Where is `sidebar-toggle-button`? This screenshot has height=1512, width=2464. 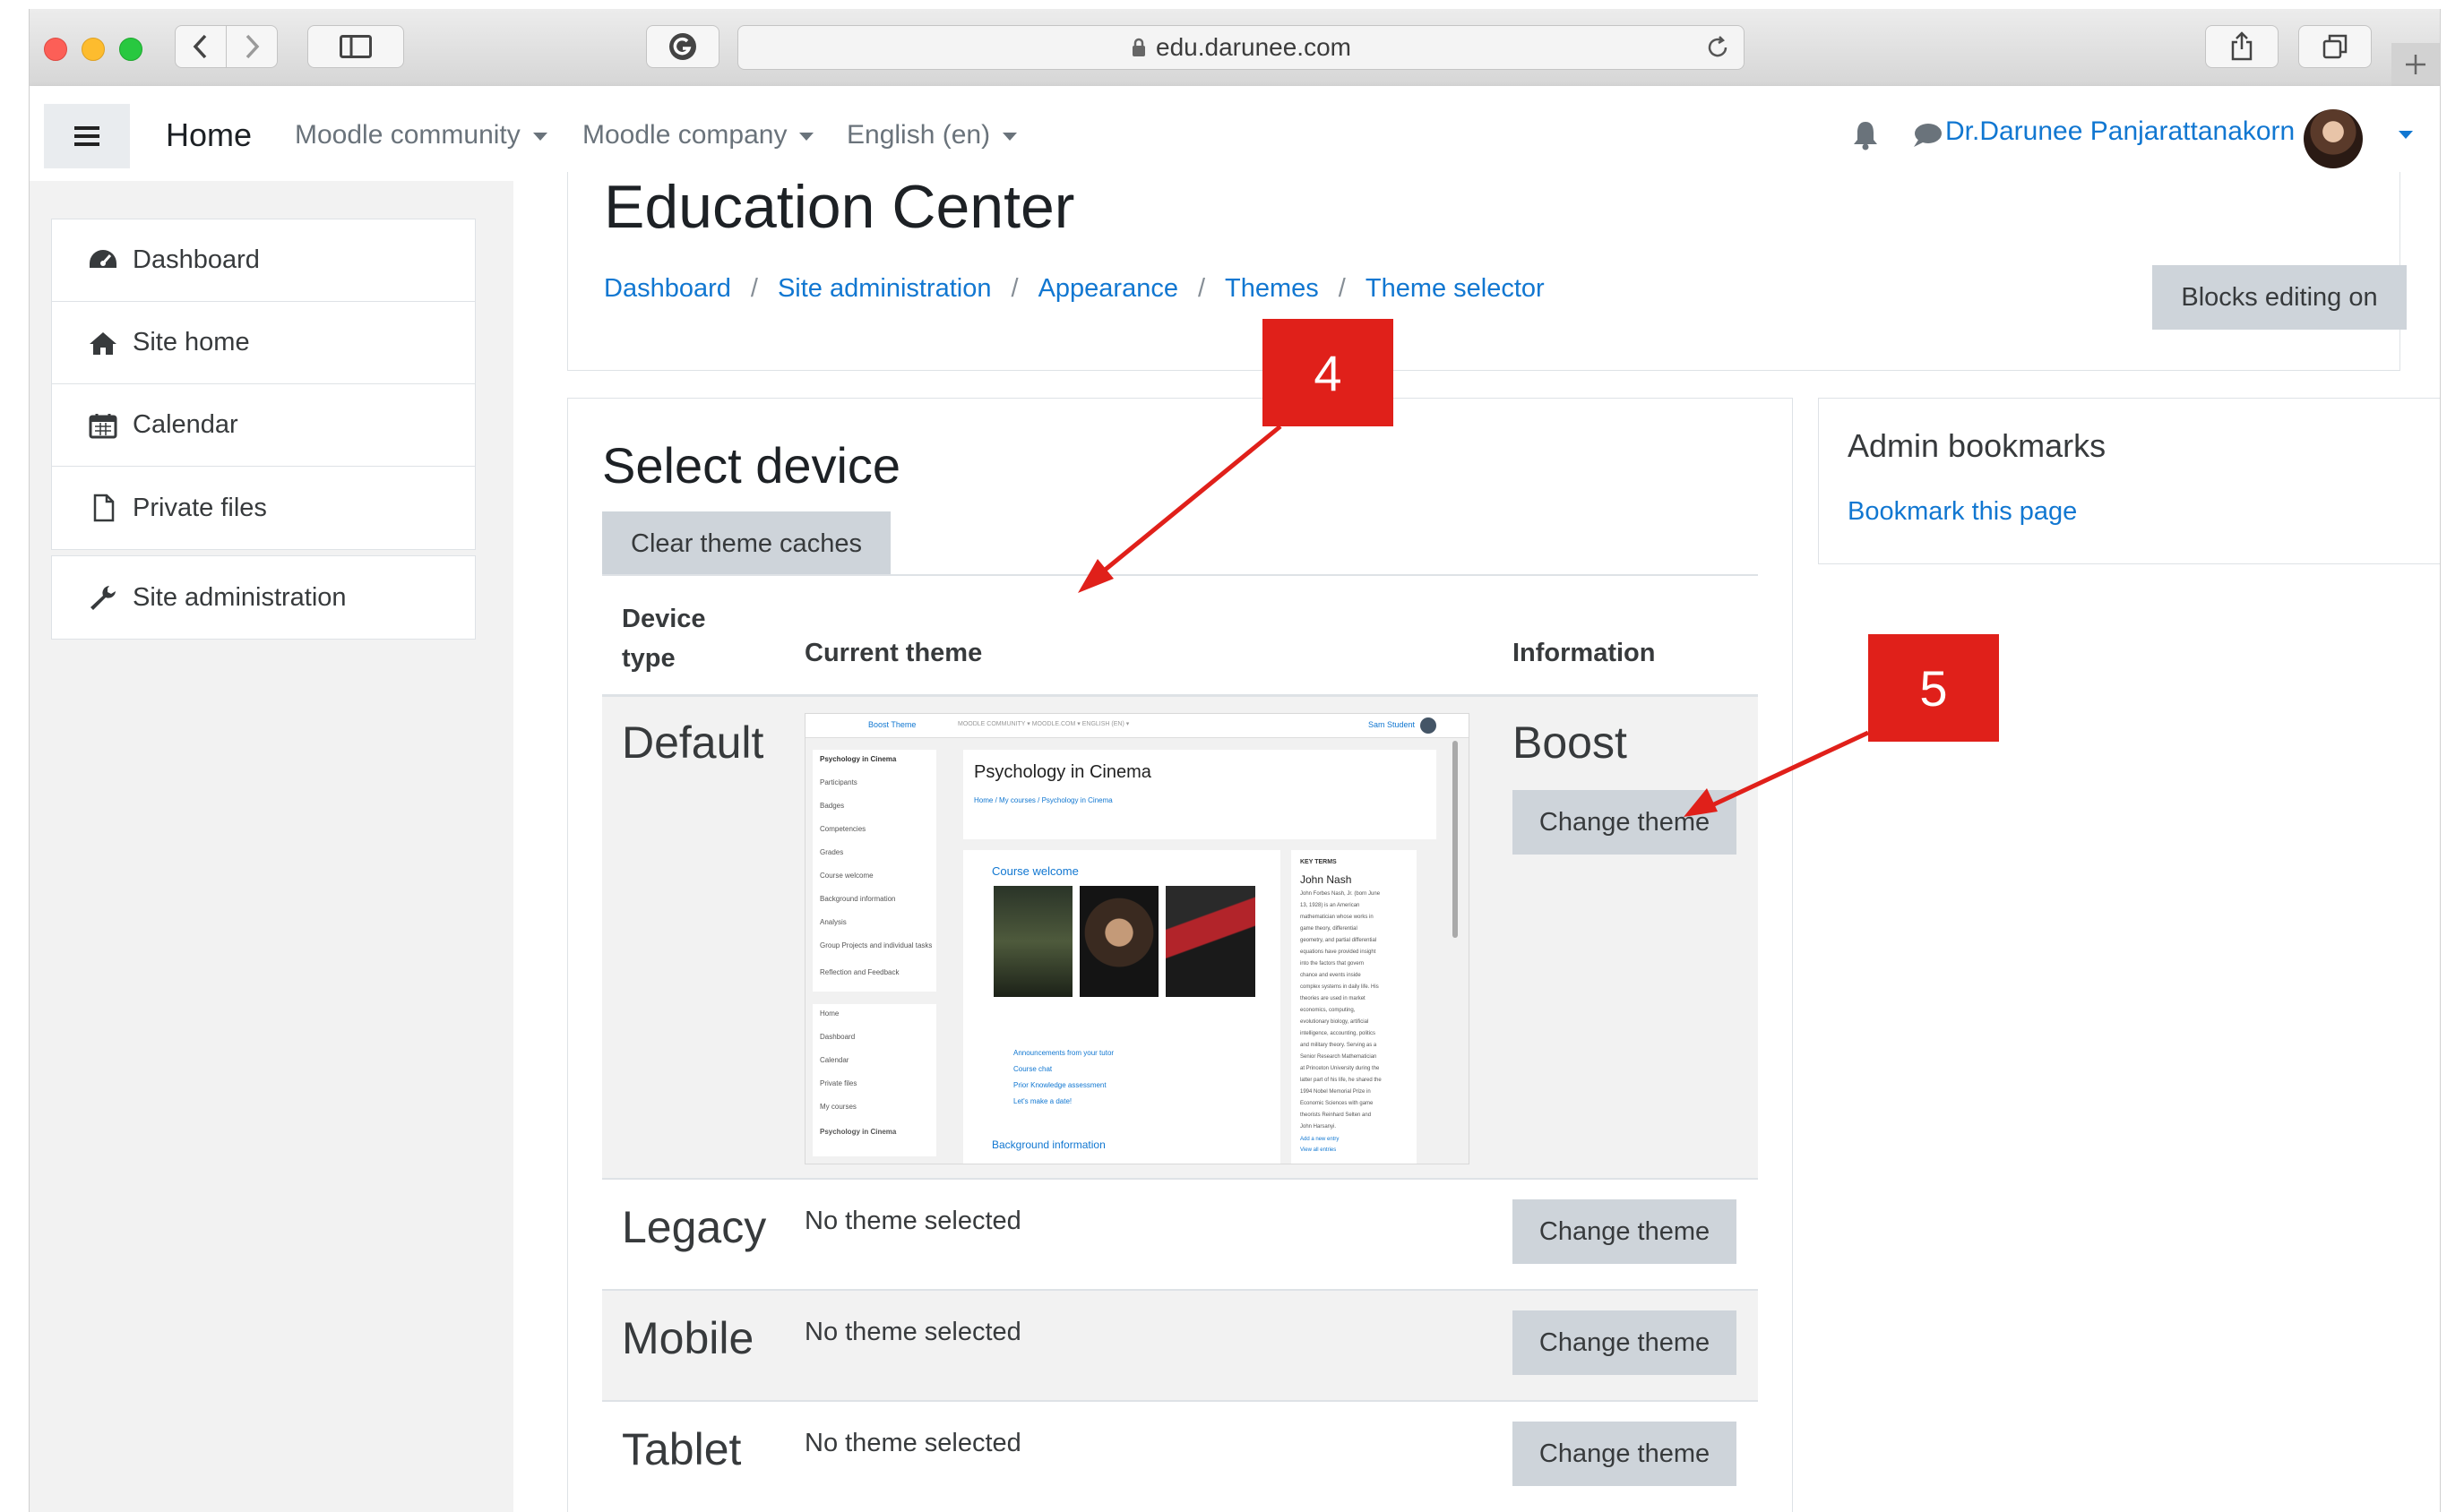
sidebar-toggle-button is located at coordinates (356, 47).